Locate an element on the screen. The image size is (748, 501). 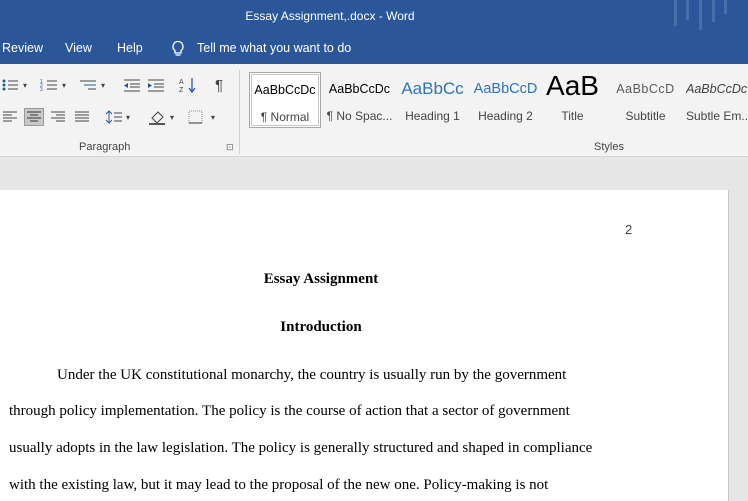
style-normal: AaBbCcDc ¶ Normal is located at coordinates (285, 100).